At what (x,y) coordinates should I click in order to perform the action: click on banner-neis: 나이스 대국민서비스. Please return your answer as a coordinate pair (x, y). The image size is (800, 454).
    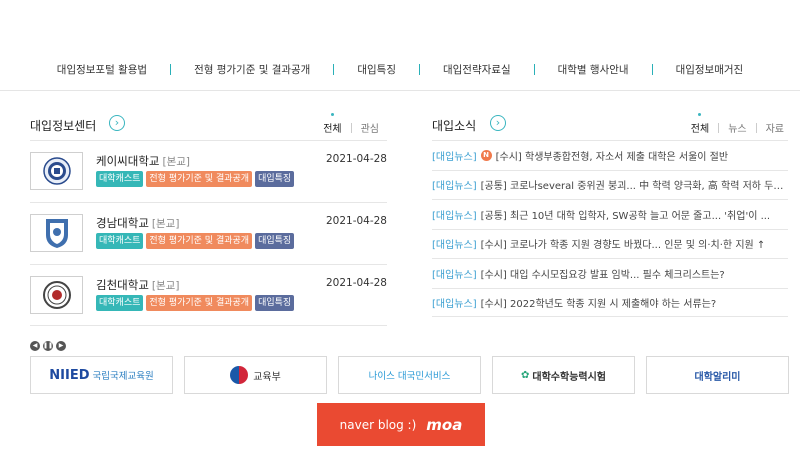
    Looking at the image, I should click on (409, 375).